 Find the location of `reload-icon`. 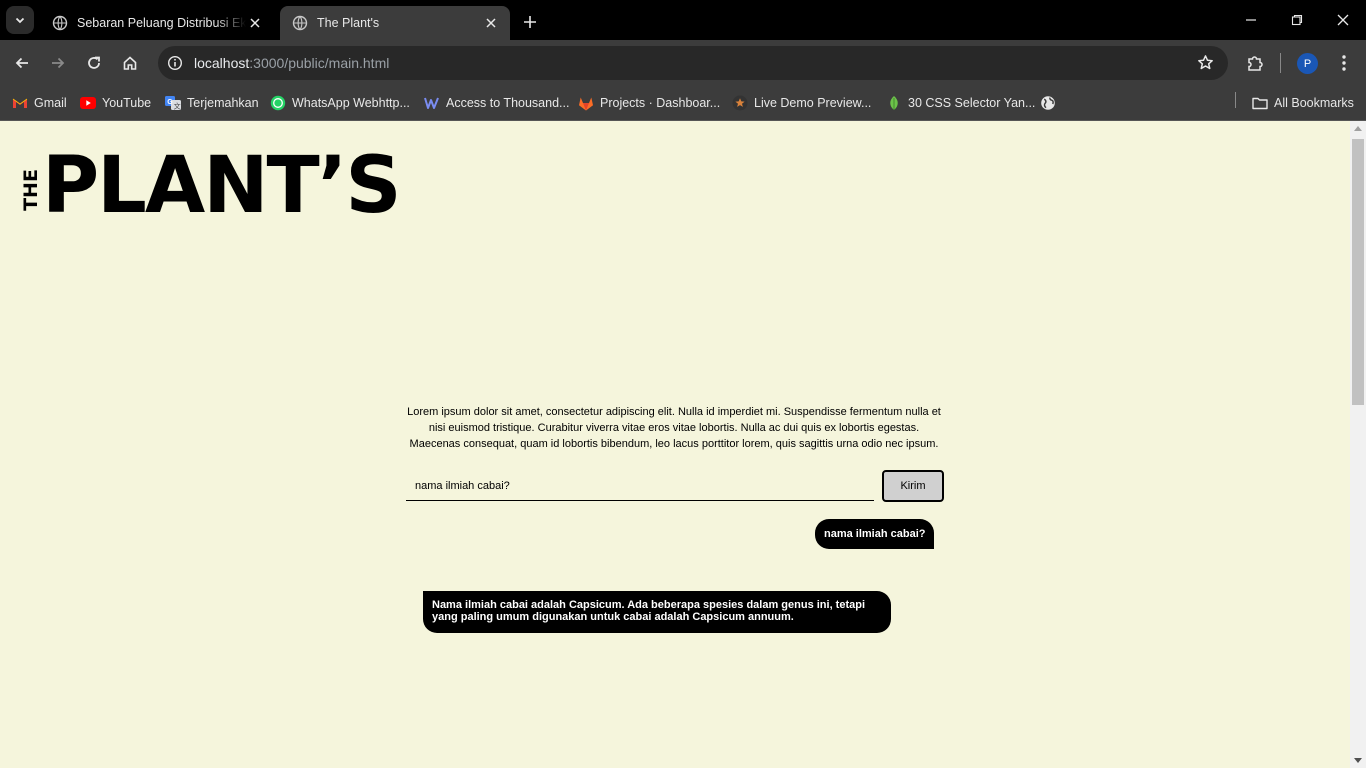

reload-icon is located at coordinates (94, 62).